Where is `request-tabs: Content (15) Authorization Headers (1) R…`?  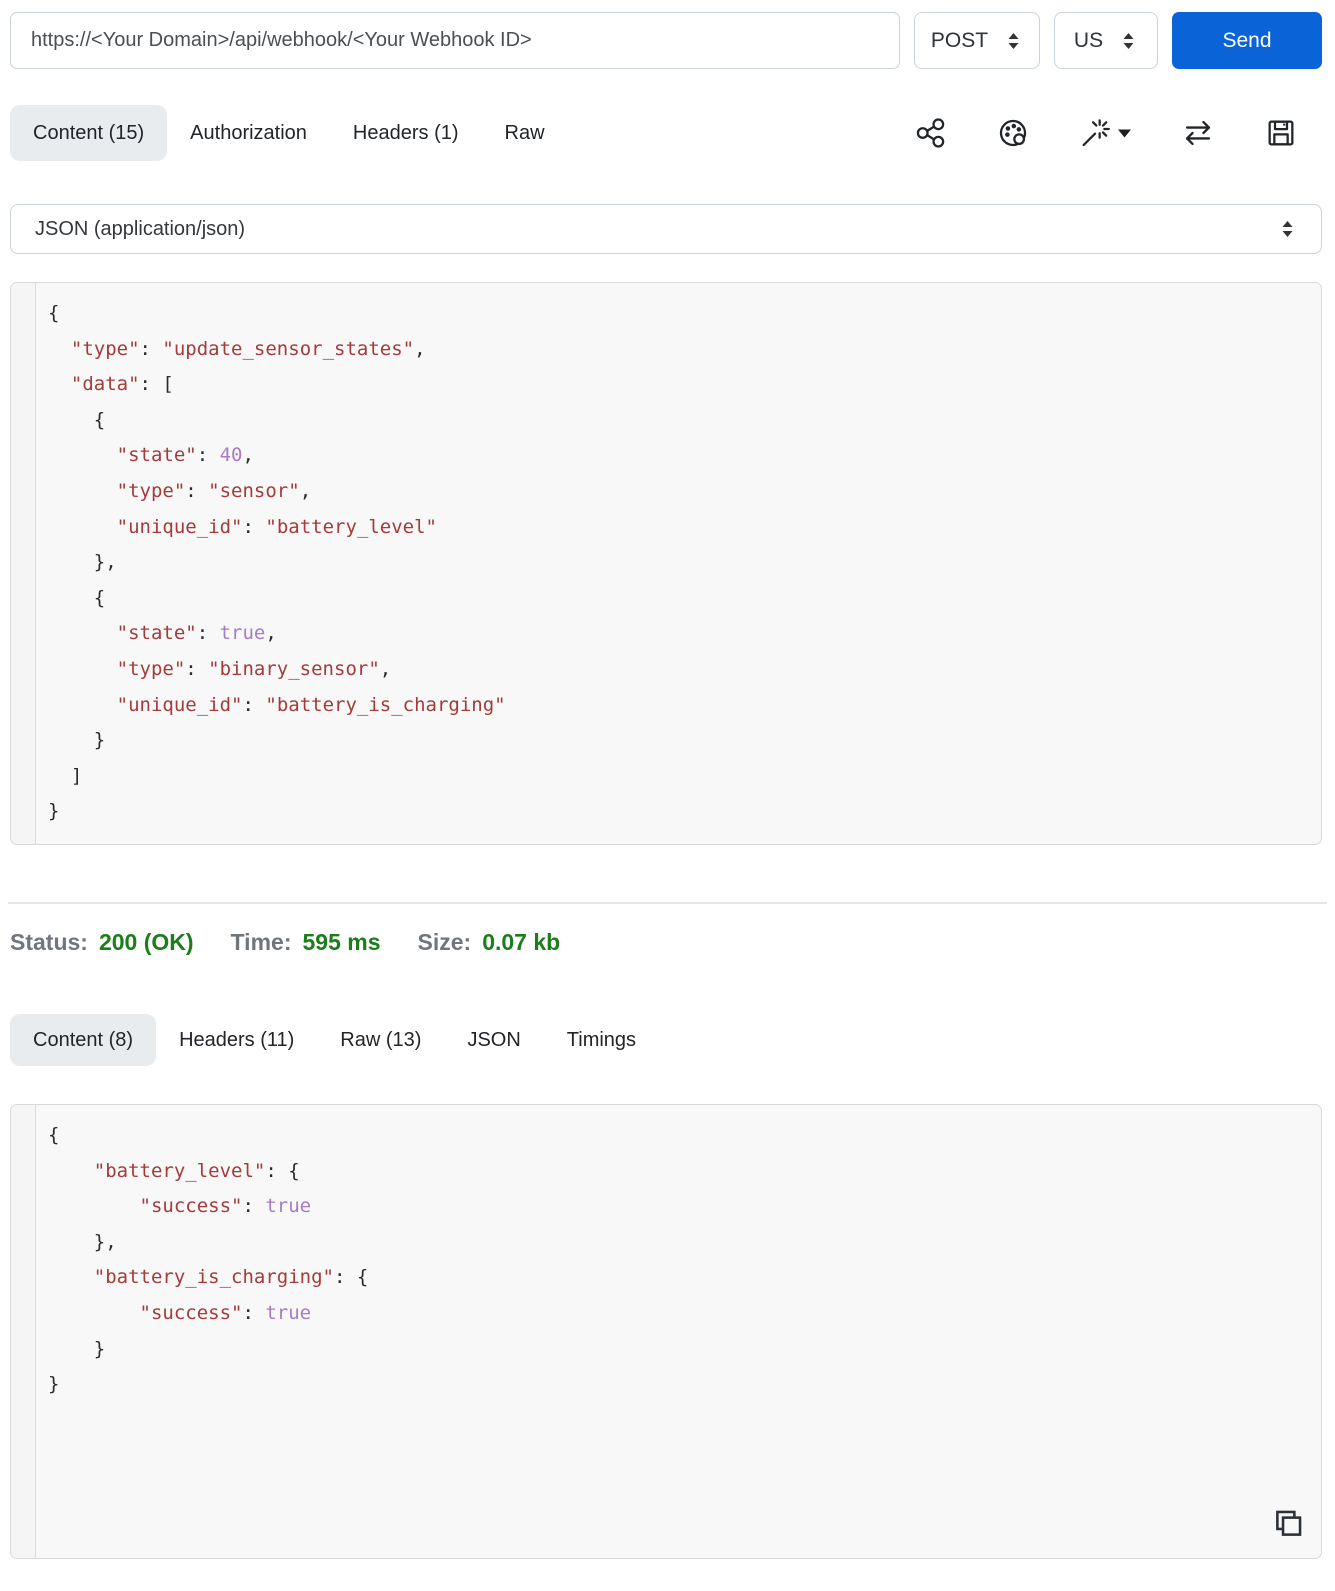
request-tabs: Content (15) Authorization Headers (1) R… is located at coordinates (662, 133).